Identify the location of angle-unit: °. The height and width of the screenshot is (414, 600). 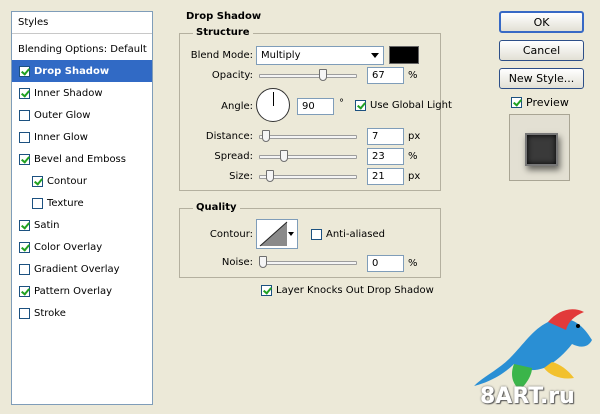
(341, 103).